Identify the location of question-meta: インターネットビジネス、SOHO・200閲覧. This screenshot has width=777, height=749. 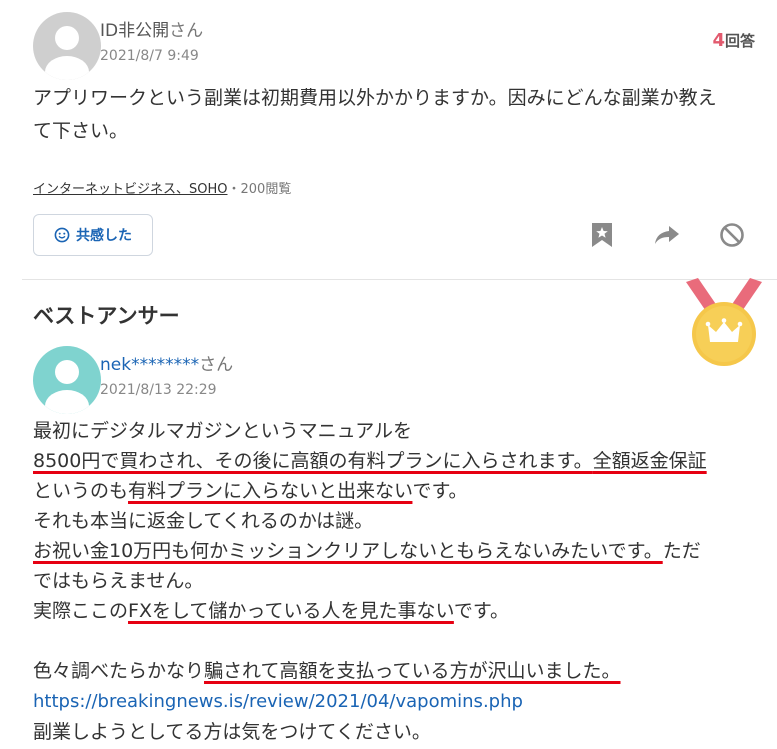
(162, 187).